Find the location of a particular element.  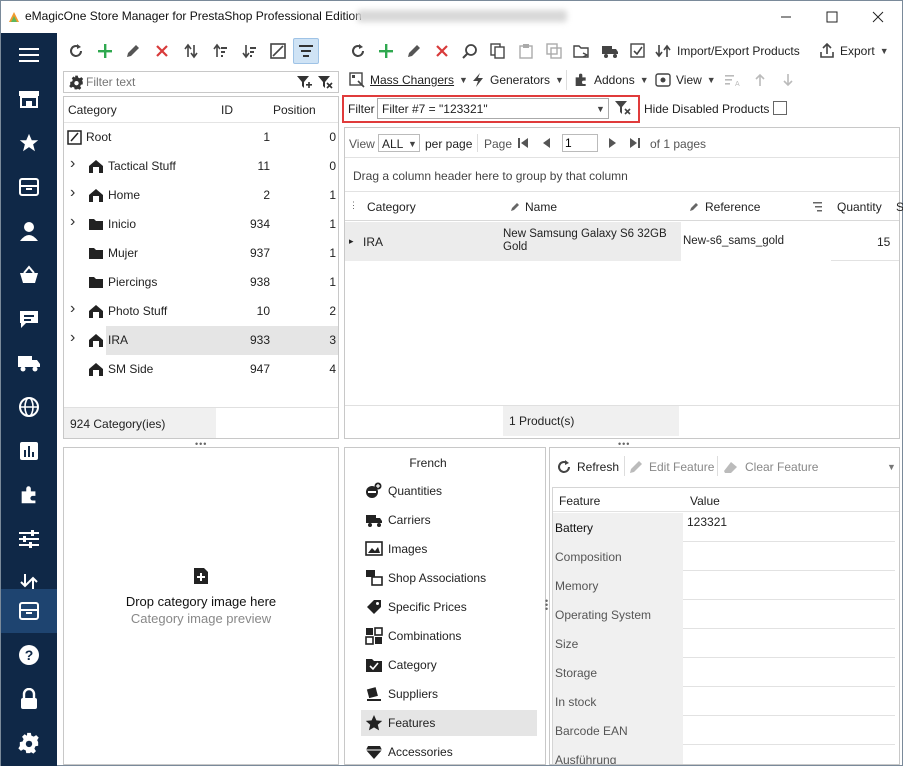

col-category: Category is located at coordinates (92, 110).